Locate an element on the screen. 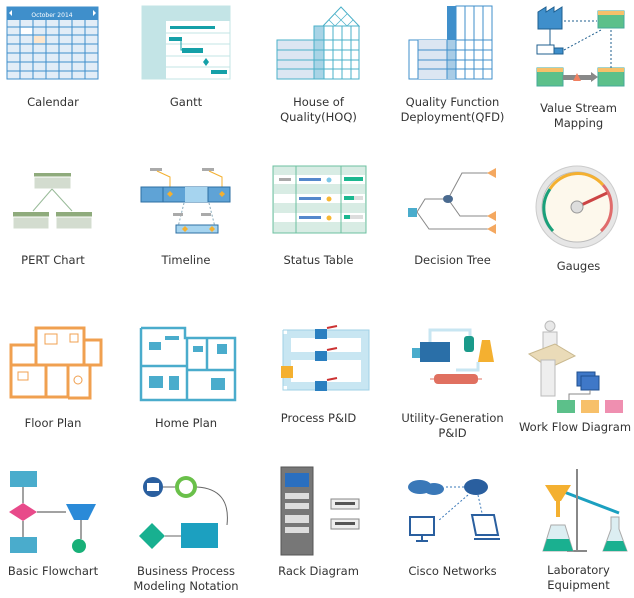  template-label: Status Table is located at coordinates (318, 260).